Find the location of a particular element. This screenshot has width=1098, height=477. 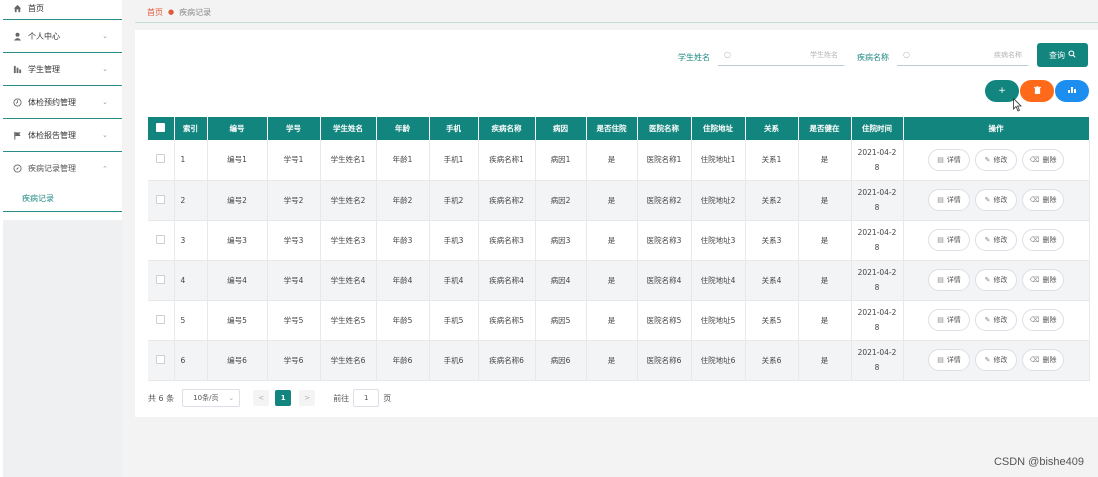

sidebar-item-appointment: 体检预约管理 ⌄ is located at coordinates (62, 102).